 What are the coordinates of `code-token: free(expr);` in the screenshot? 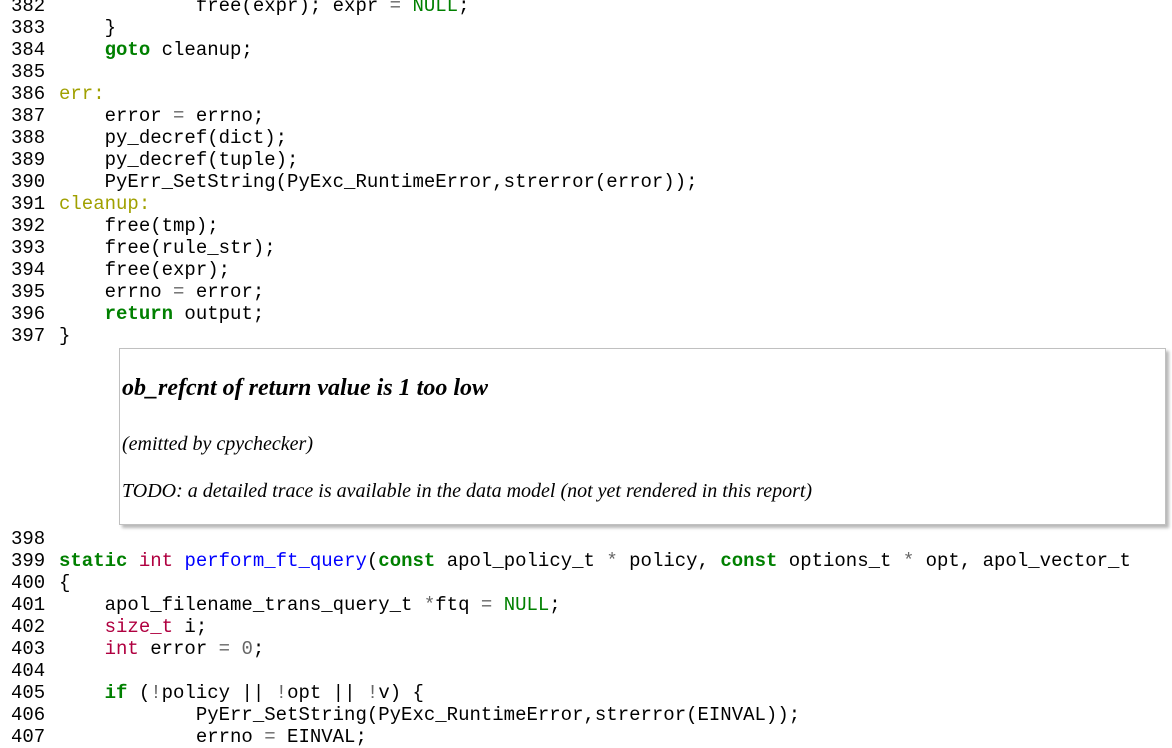 It's located at (145, 270).